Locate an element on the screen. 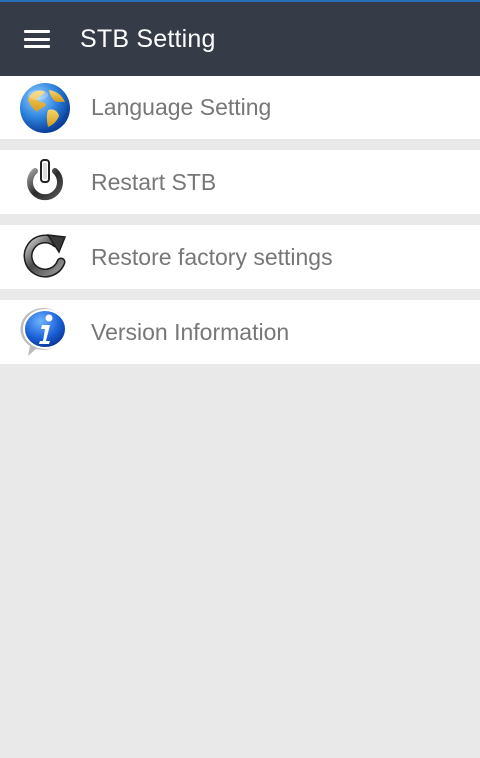  settings-item-restore: Restore factory settings is located at coordinates (240, 257).